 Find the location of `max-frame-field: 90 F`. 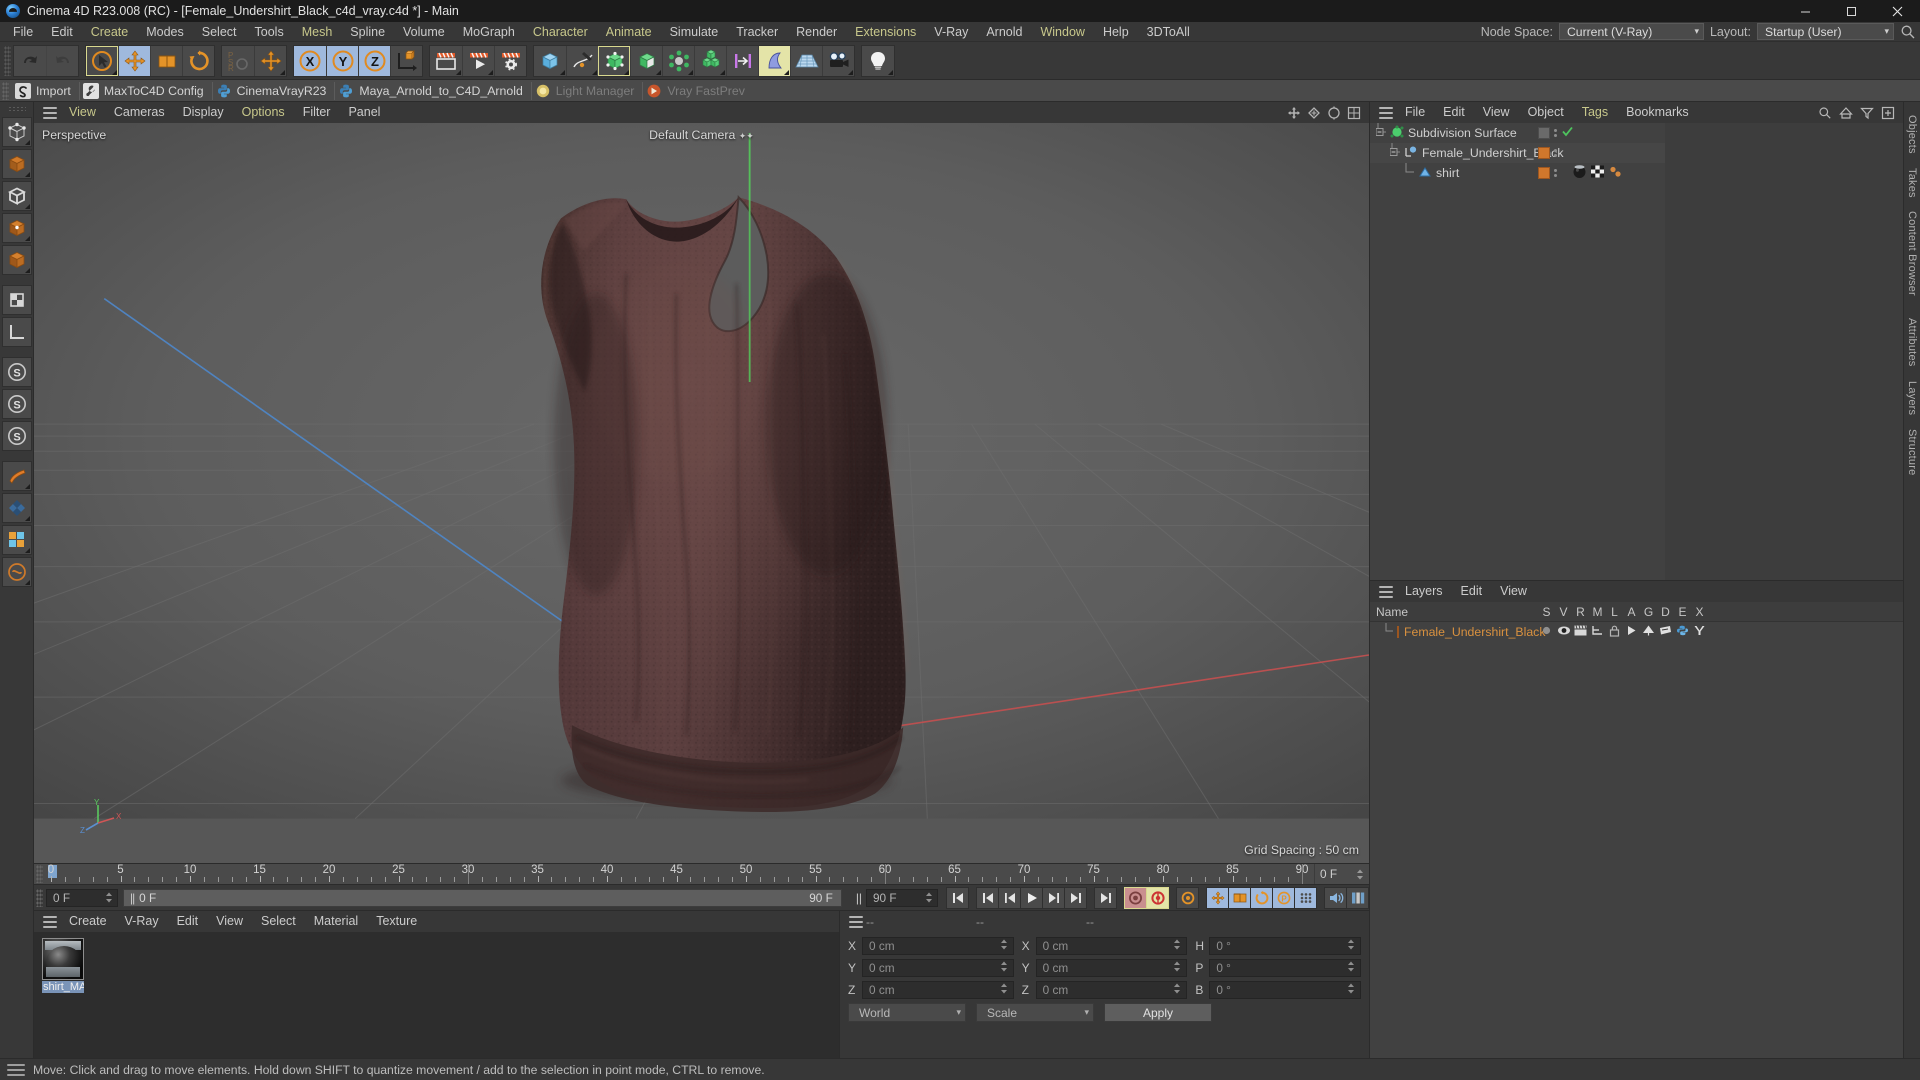

max-frame-field: 90 F is located at coordinates (902, 897).